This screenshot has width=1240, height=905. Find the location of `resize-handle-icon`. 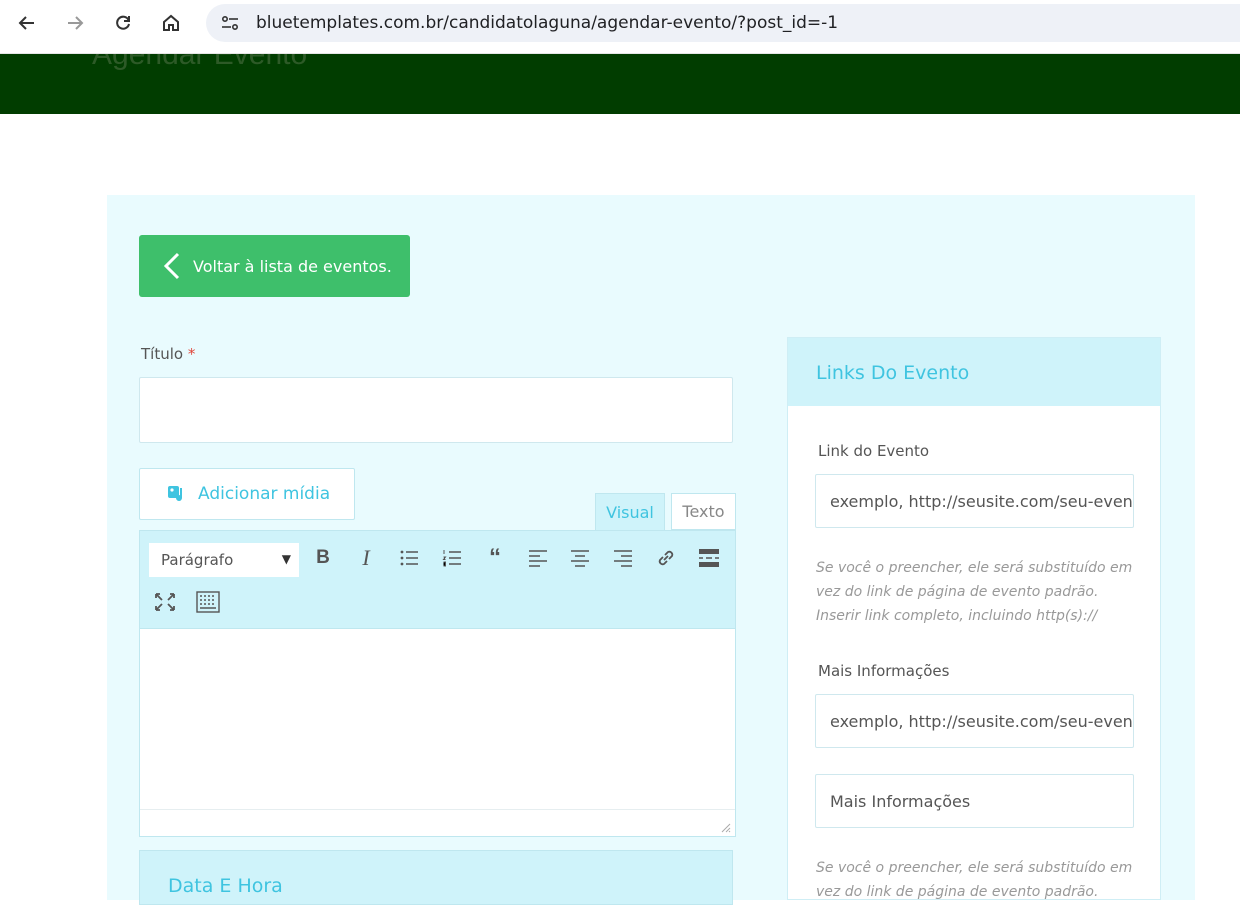

resize-handle-icon is located at coordinates (725, 827).